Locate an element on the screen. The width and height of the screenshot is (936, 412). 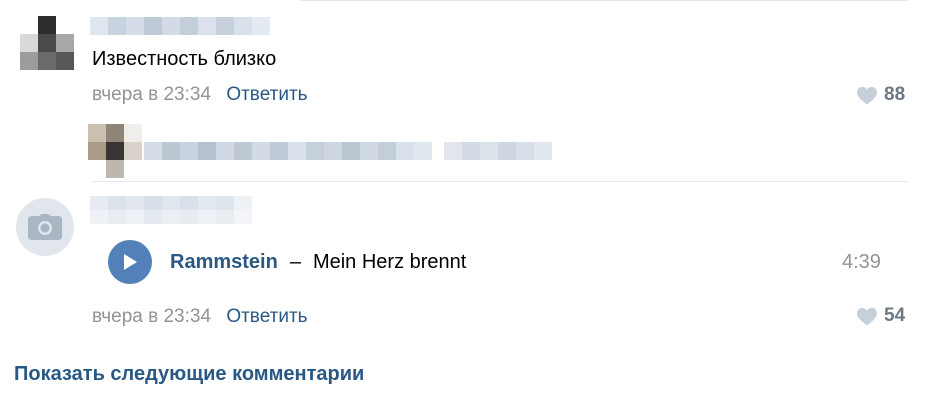
reply-link: Ответить is located at coordinates (266, 94).